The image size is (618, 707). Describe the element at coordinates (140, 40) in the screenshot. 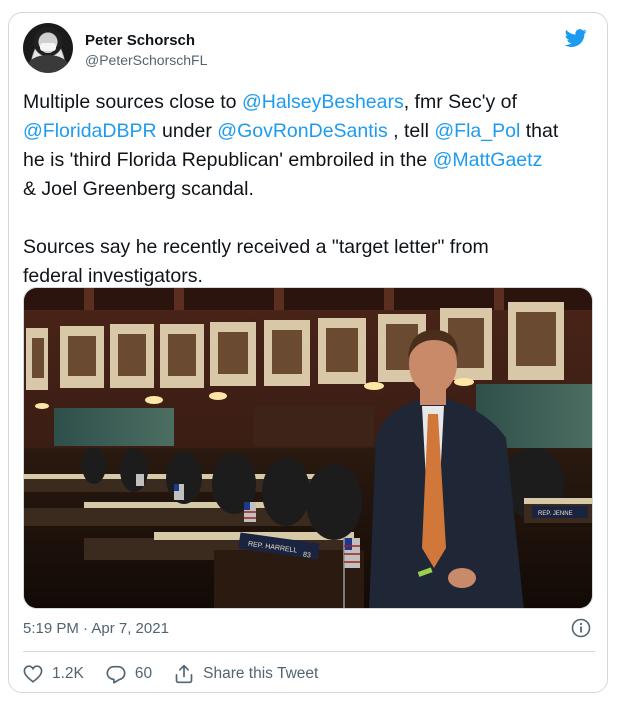

I see `author-name: Peter Schorsch` at that location.